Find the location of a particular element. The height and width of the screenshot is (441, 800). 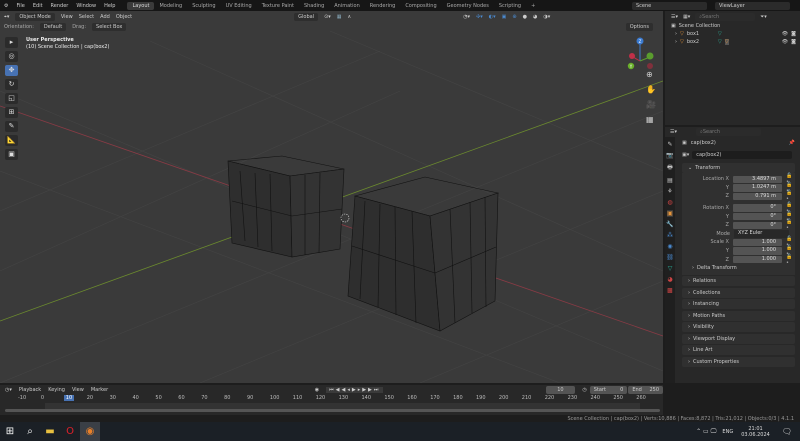

world-tab-icon: ◍ is located at coordinates (669, 202).